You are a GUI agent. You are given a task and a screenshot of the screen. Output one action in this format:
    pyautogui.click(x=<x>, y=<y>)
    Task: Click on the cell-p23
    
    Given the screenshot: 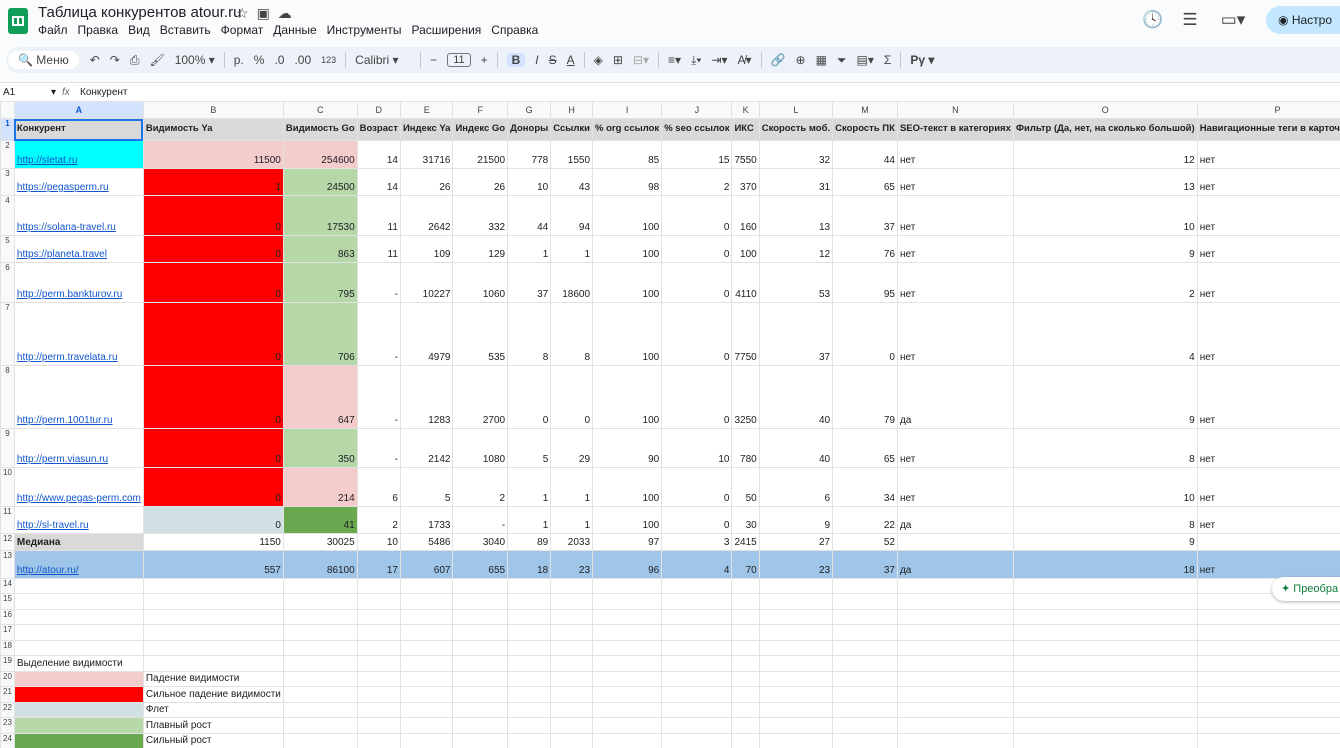 What is the action you would take?
    pyautogui.click(x=1268, y=725)
    